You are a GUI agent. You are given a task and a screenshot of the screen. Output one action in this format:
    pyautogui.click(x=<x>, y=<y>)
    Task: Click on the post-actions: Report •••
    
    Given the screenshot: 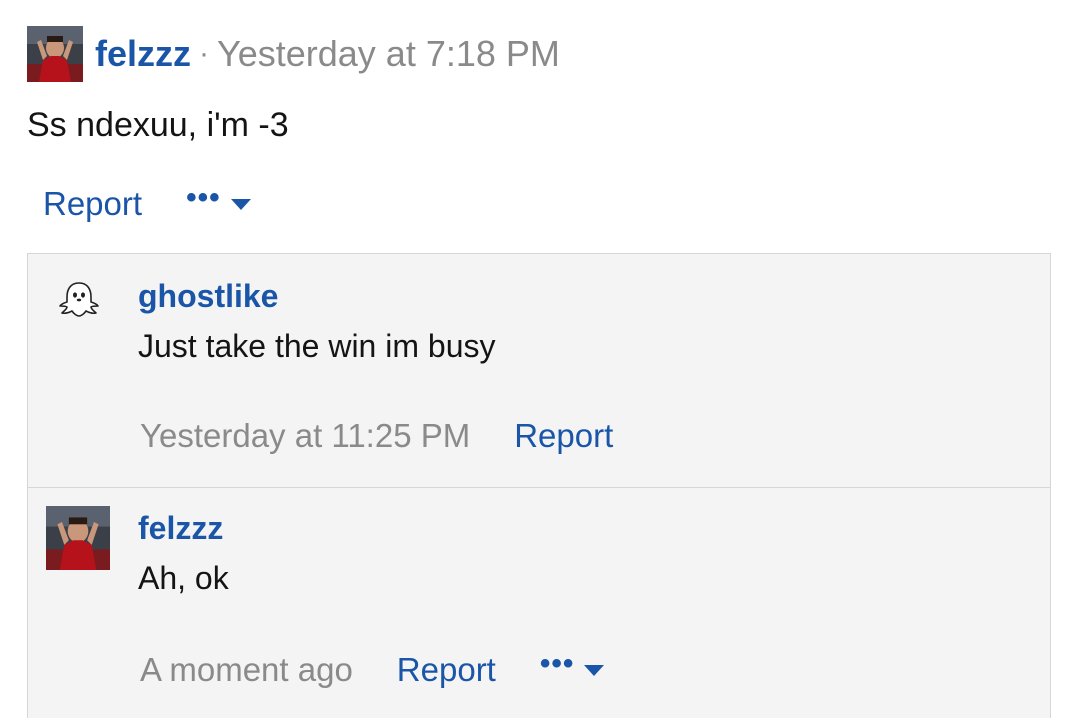 What is the action you would take?
    pyautogui.click(x=147, y=204)
    